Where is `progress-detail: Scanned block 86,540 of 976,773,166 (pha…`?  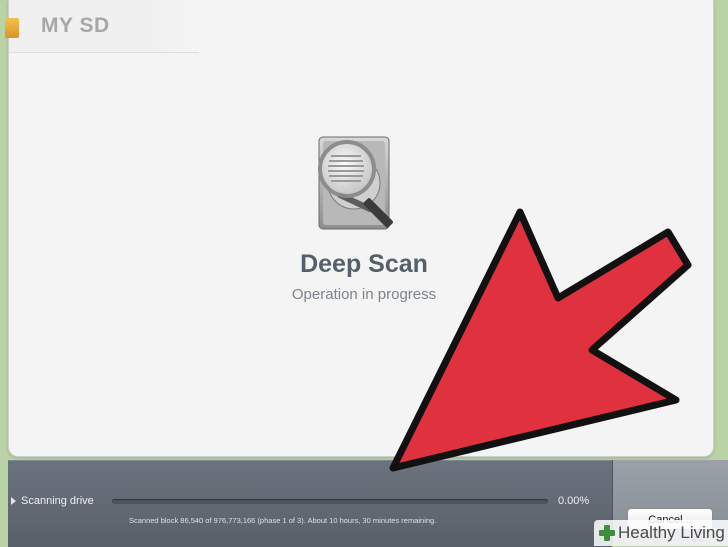
progress-detail: Scanned block 86,540 of 976,773,166 (pha… is located at coordinates (283, 520).